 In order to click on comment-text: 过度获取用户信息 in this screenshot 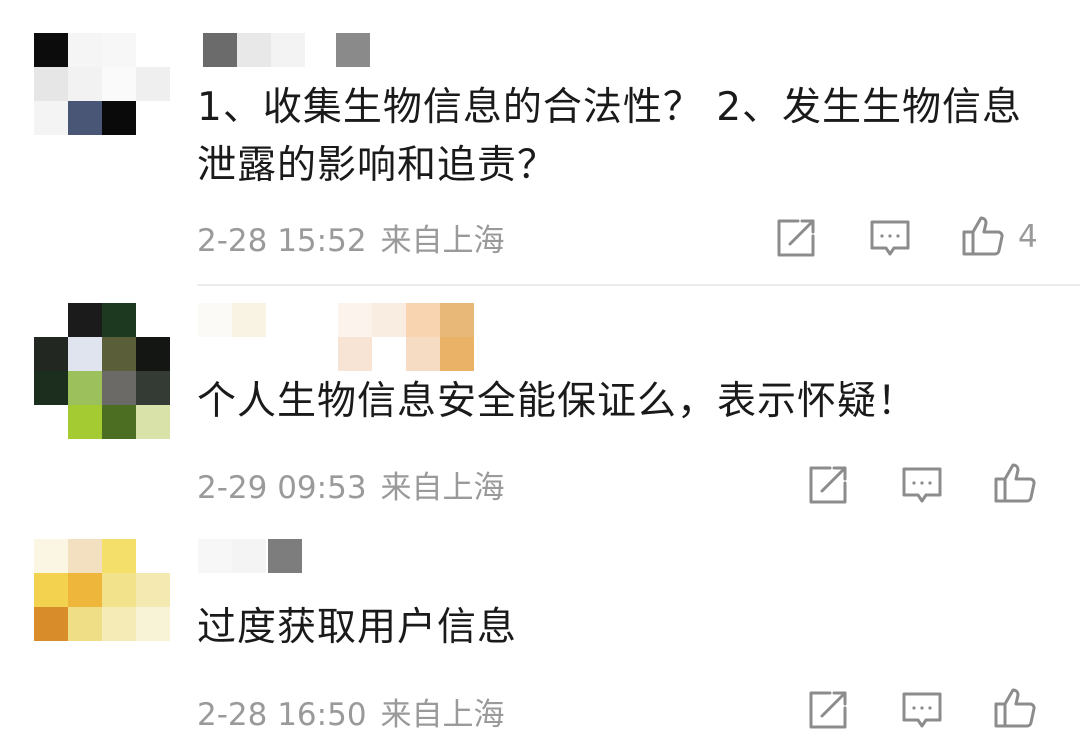, I will do `click(357, 627)`.